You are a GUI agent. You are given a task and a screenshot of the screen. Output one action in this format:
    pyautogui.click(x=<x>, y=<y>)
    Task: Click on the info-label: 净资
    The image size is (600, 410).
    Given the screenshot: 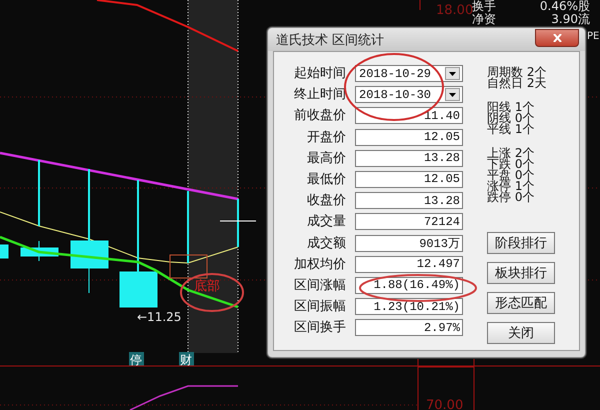 What is the action you would take?
    pyautogui.click(x=484, y=19)
    